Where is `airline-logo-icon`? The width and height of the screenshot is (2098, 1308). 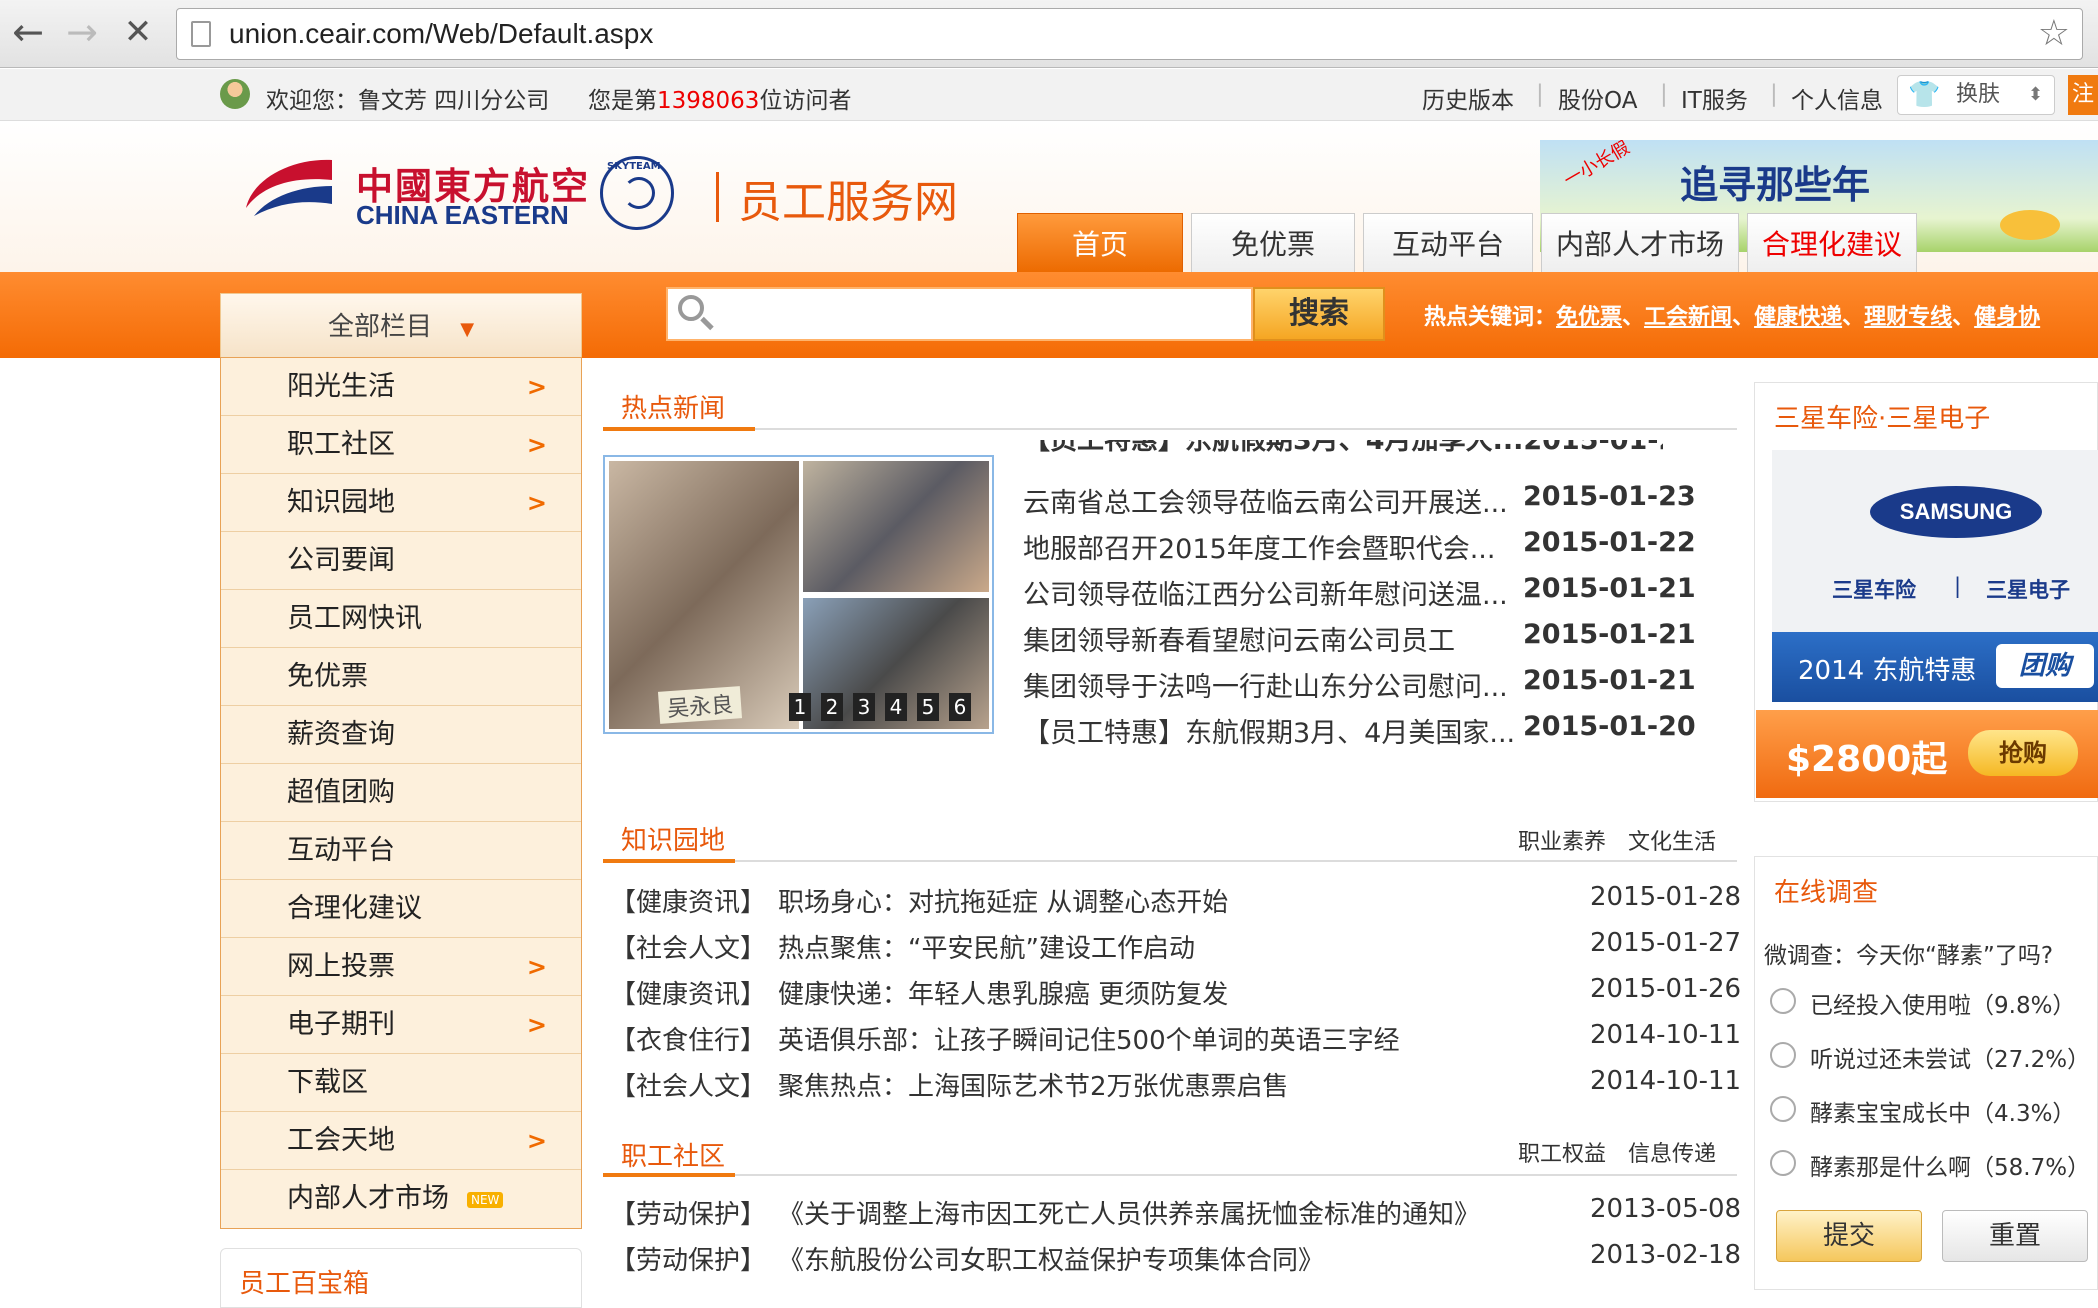 airline-logo-icon is located at coordinates (289, 187).